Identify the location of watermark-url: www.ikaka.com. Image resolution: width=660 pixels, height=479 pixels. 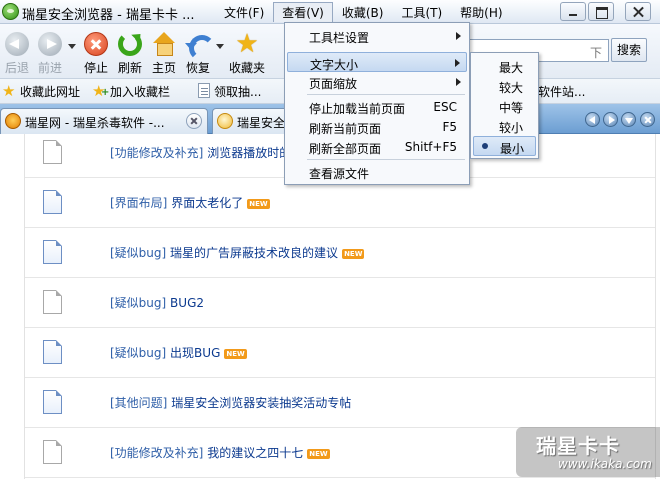
(605, 464).